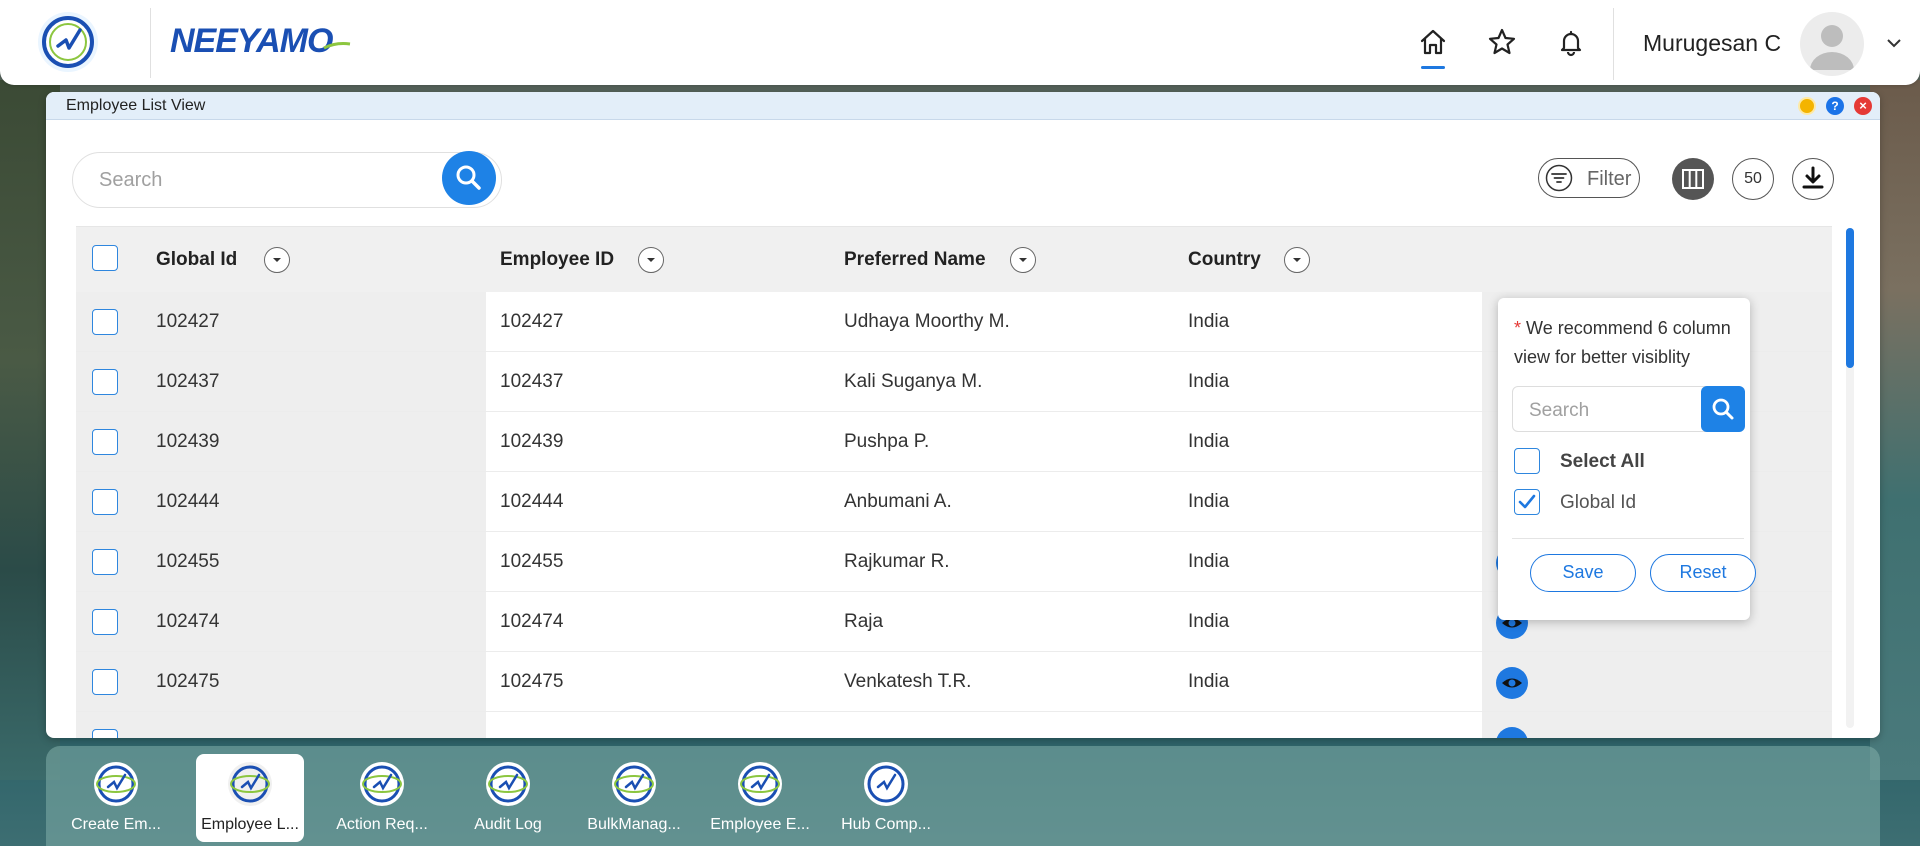 Image resolution: width=1920 pixels, height=846 pixels. Describe the element at coordinates (188, 441) in the screenshot. I see `cell-global-id: 102439` at that location.